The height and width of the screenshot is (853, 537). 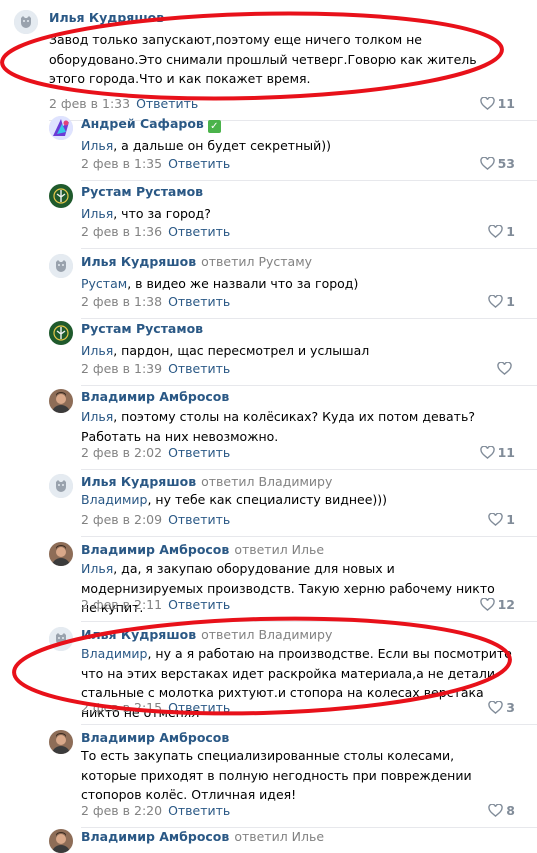 What do you see at coordinates (506, 163) in the screenshot?
I see `like-count: 53` at bounding box center [506, 163].